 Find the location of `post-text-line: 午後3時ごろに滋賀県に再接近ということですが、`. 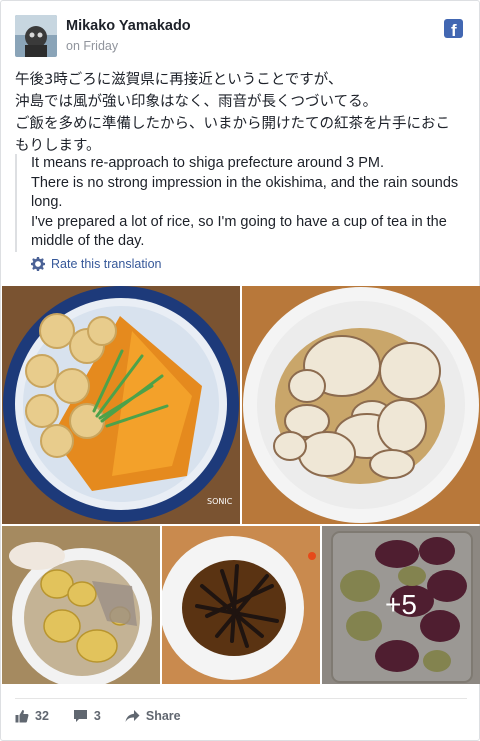

post-text-line: 午後3時ごろに滋賀県に再接近ということですが、 is located at coordinates (179, 80).